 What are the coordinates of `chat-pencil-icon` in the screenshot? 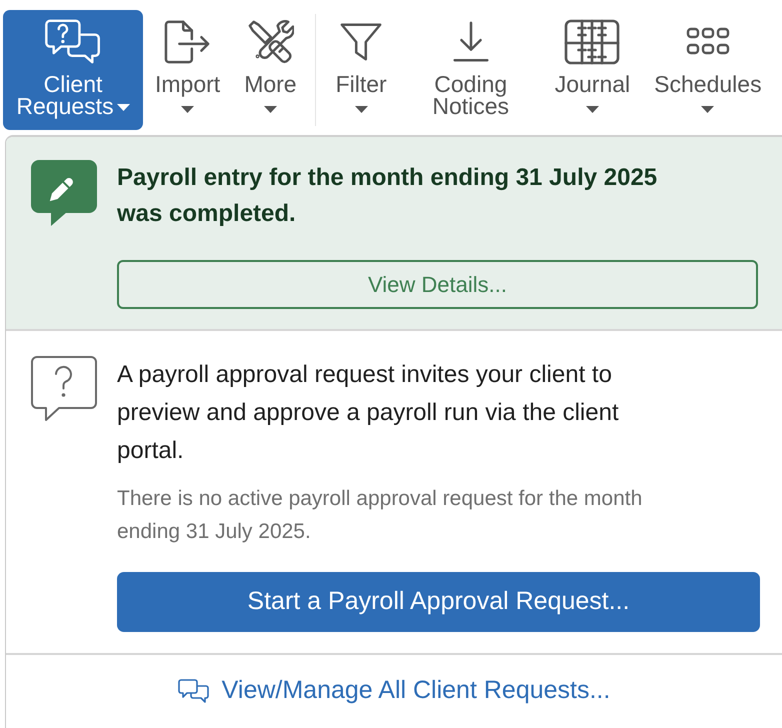 It's located at (64, 193).